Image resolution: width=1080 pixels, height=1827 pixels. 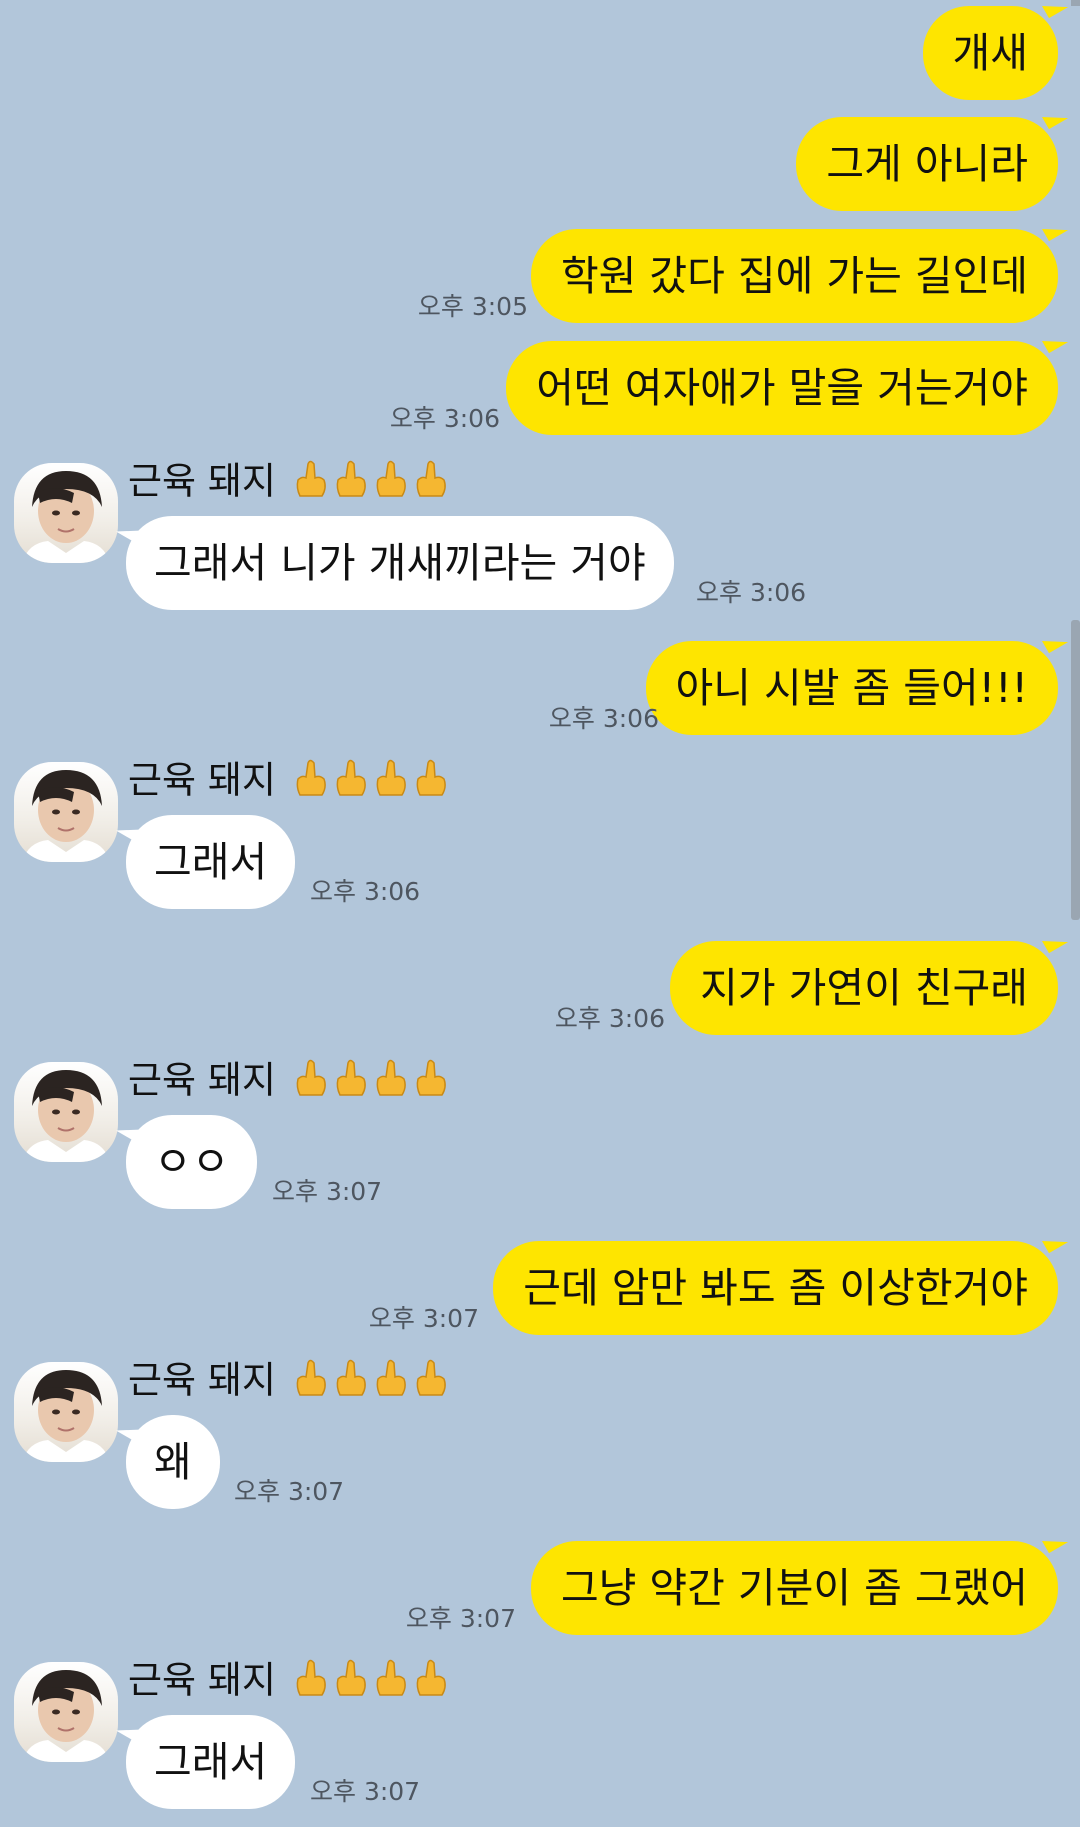 I want to click on message-bubble-received: ㅇㅇ, so click(x=192, y=1162).